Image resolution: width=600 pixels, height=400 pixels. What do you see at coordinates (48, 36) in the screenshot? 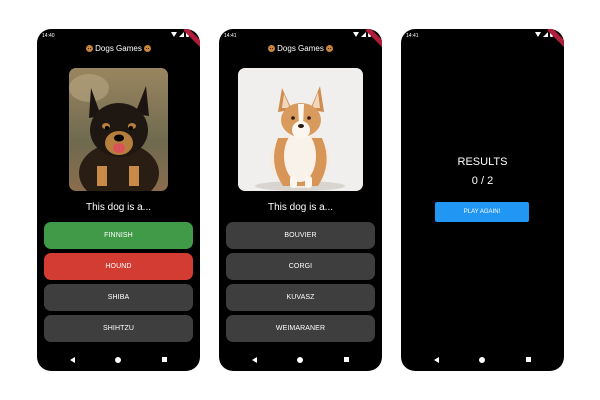
I see `status-time: 14:40` at bounding box center [48, 36].